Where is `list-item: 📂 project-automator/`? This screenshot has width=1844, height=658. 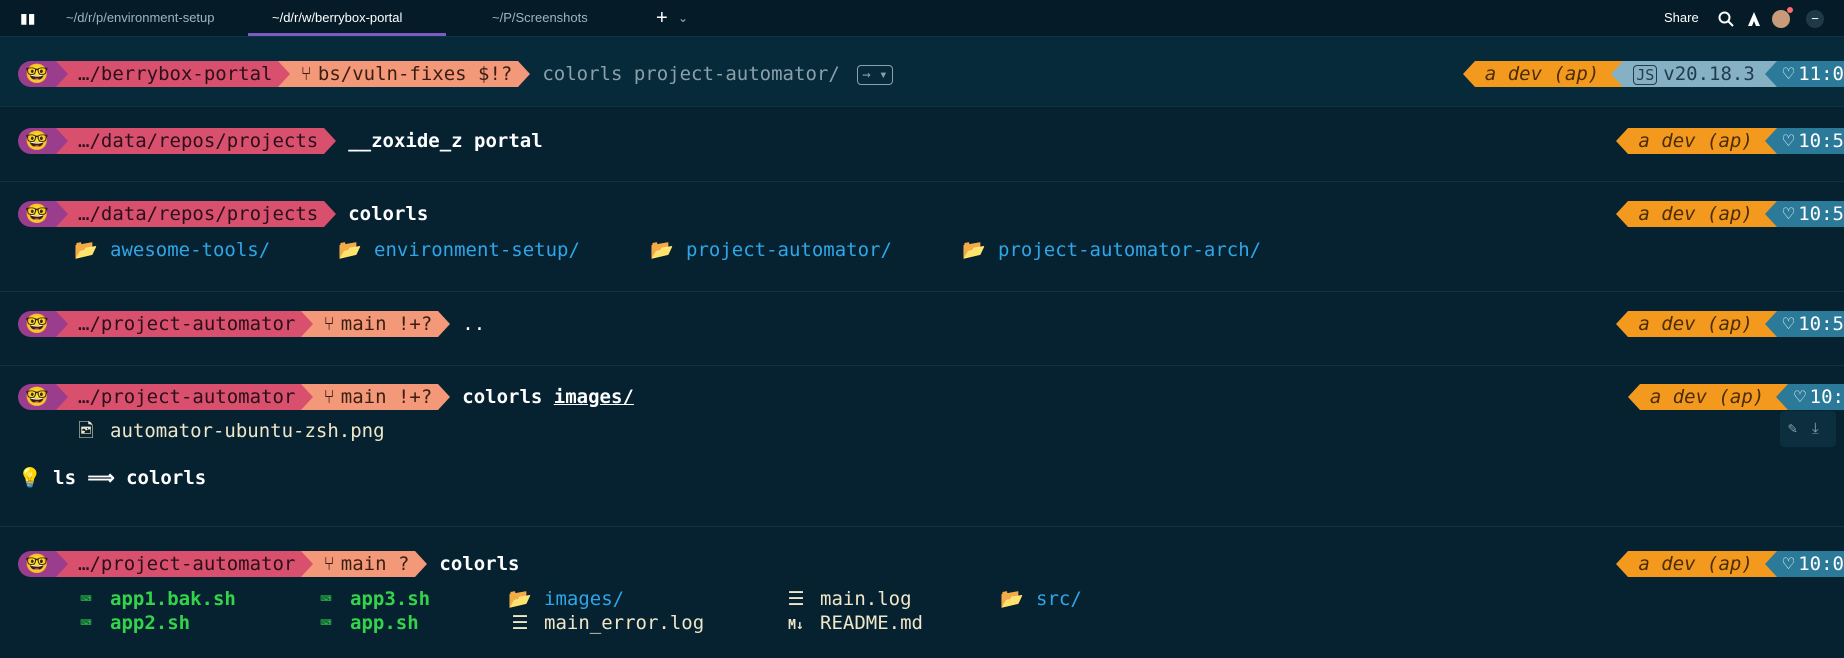
list-item: 📂 project-automator/ is located at coordinates (771, 250).